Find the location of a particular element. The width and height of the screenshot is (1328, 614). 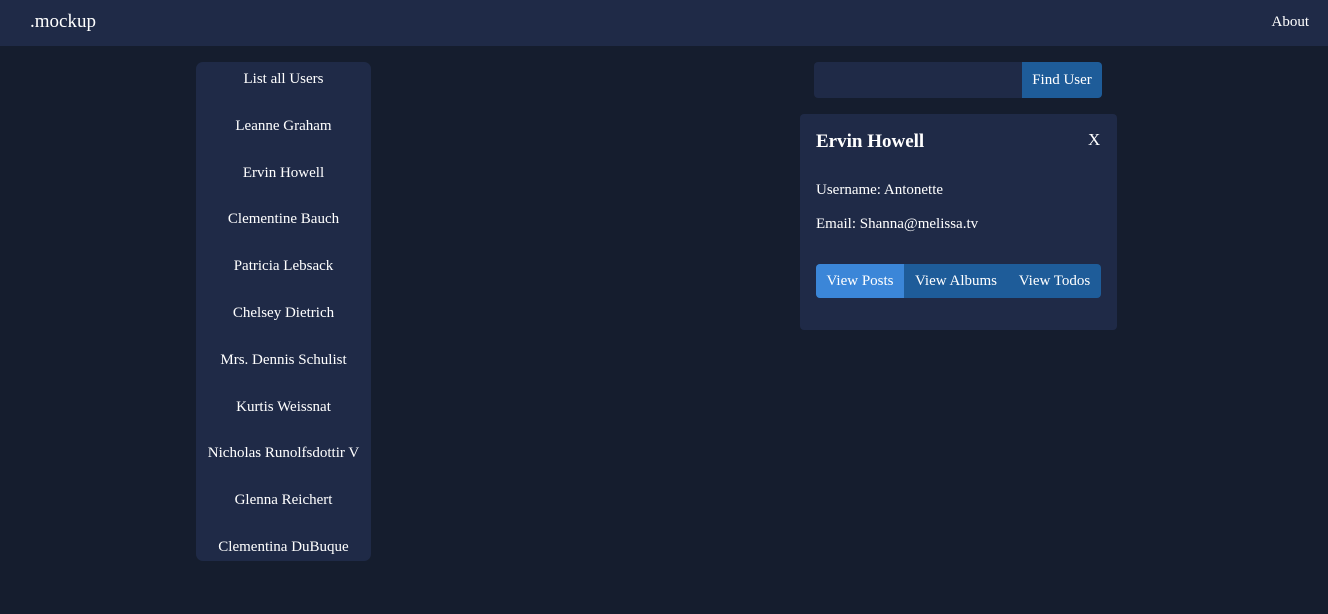

view-todos-button: View Todos is located at coordinates (1054, 281).